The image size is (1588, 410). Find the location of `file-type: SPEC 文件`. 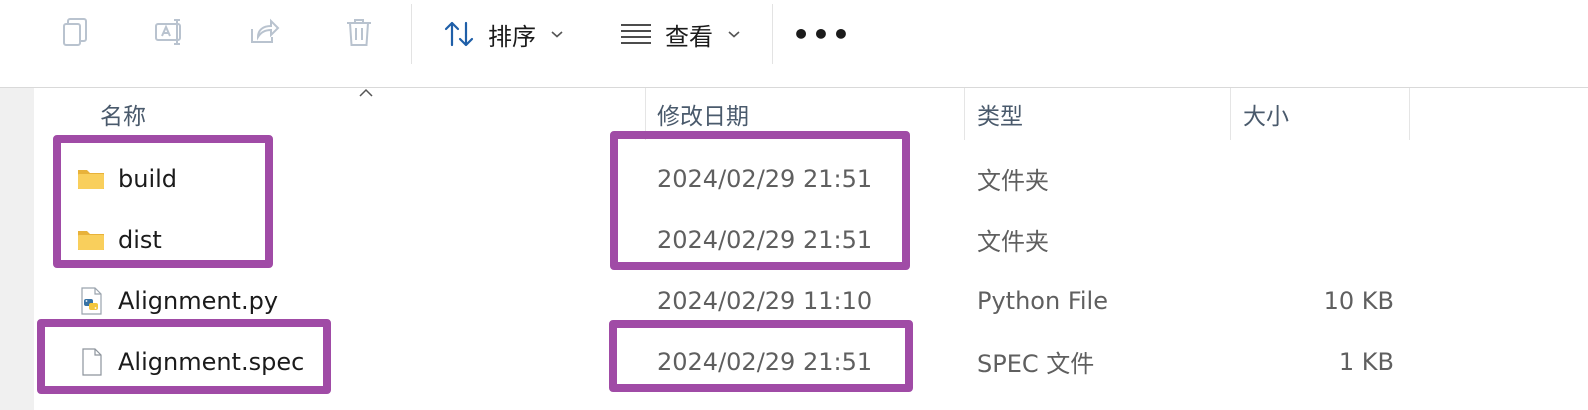

file-type: SPEC 文件 is located at coordinates (1036, 364).